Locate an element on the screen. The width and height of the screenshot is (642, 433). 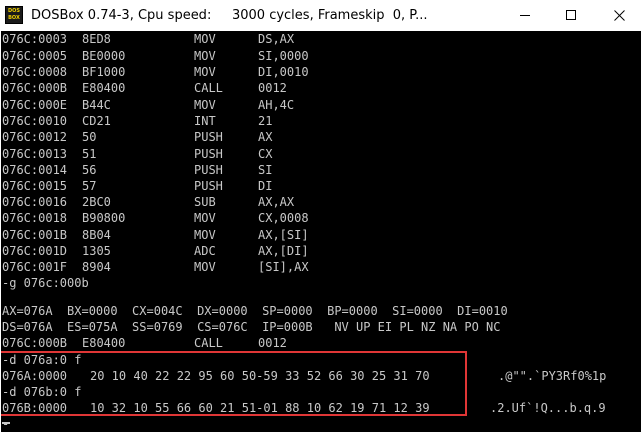
maximize-button is located at coordinates (571, 15).